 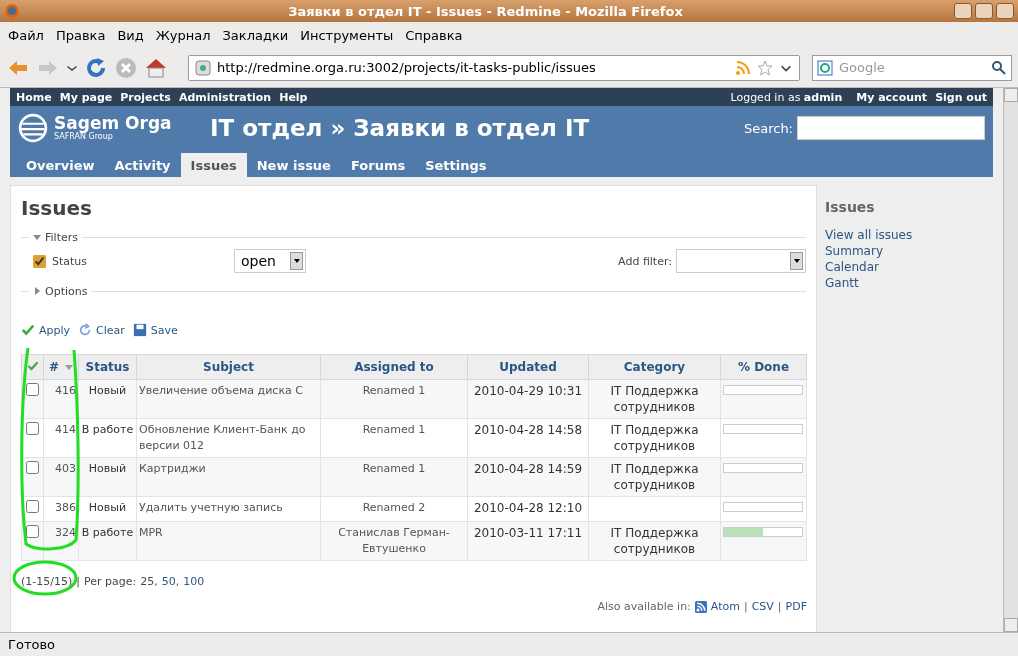 What do you see at coordinates (905, 283) in the screenshot?
I see `sidebar-link: Gantt` at bounding box center [905, 283].